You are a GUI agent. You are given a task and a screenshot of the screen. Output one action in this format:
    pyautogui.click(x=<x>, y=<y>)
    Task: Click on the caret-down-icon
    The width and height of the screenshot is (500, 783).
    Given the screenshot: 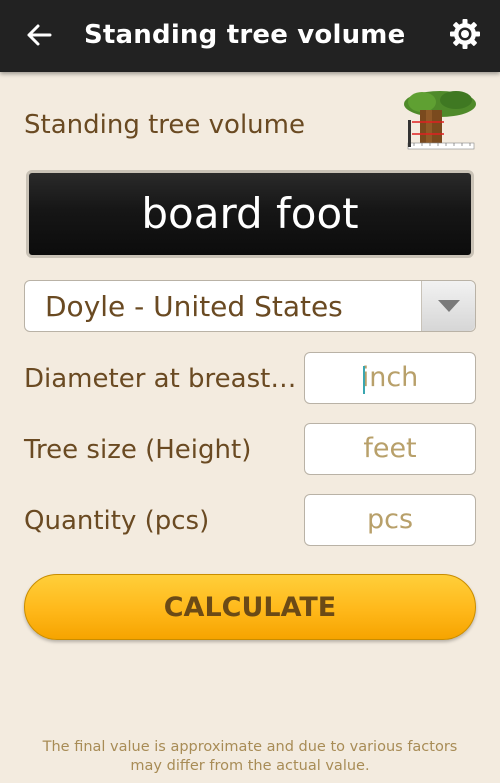 What is the action you would take?
    pyautogui.click(x=448, y=306)
    